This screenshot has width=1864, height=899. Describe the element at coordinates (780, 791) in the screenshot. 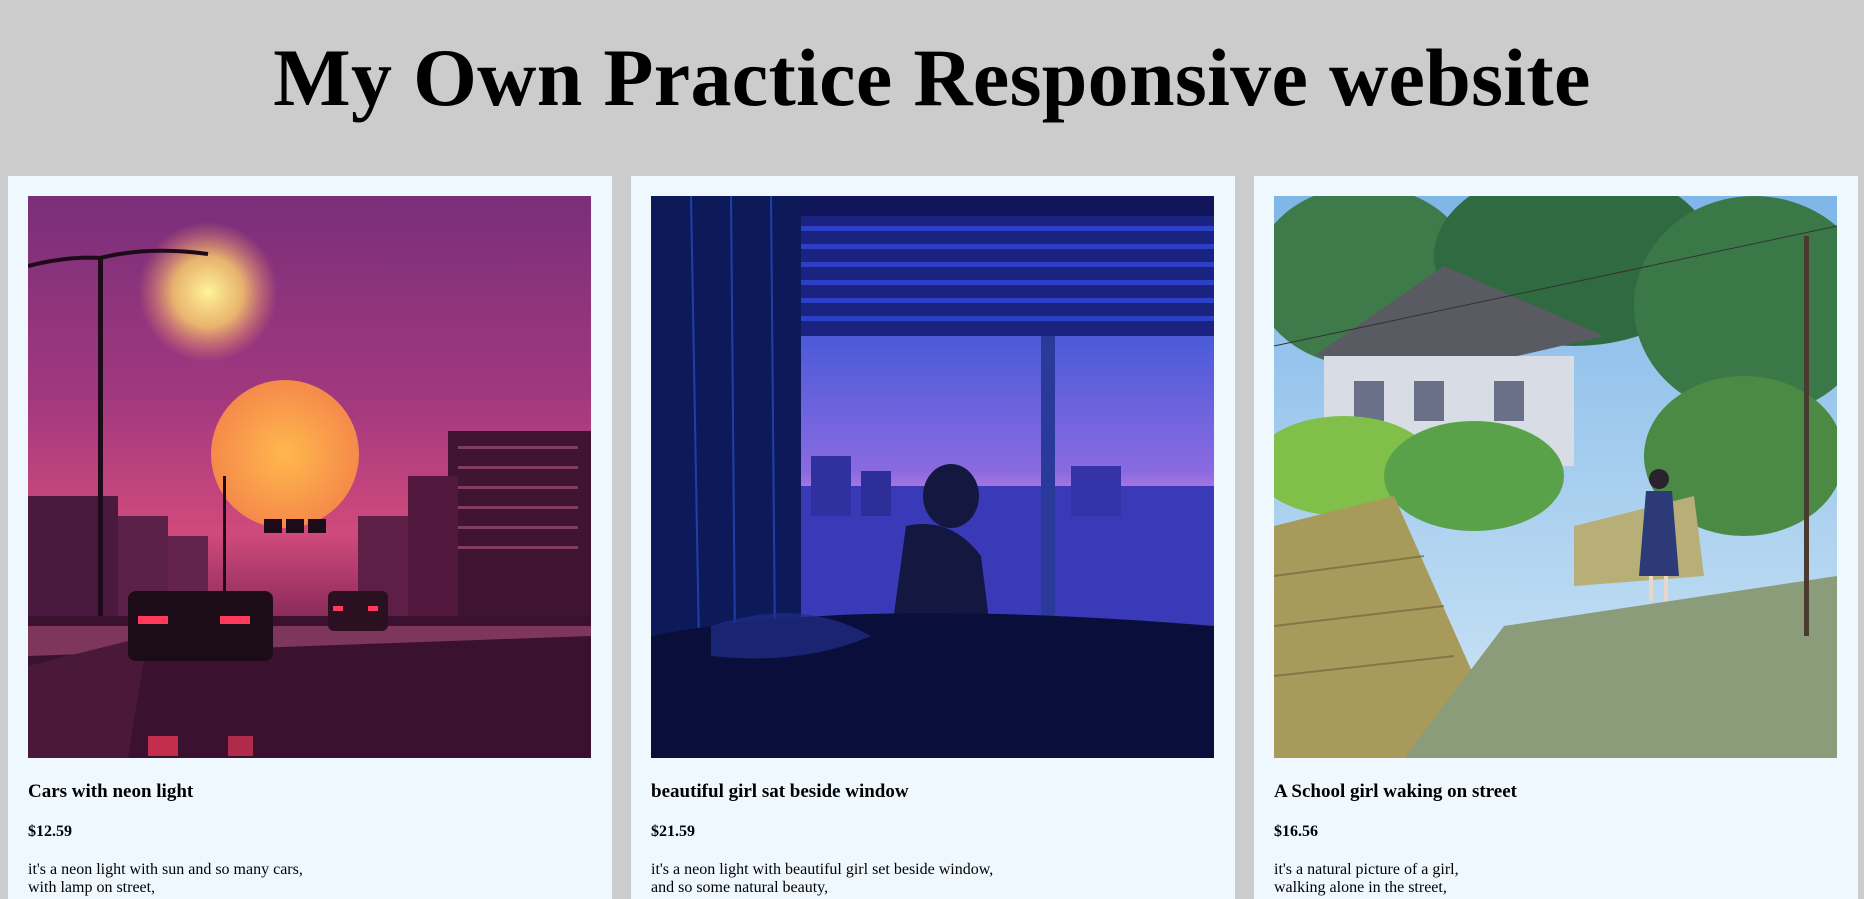

I see `product-title: beautiful girl sat beside window` at that location.